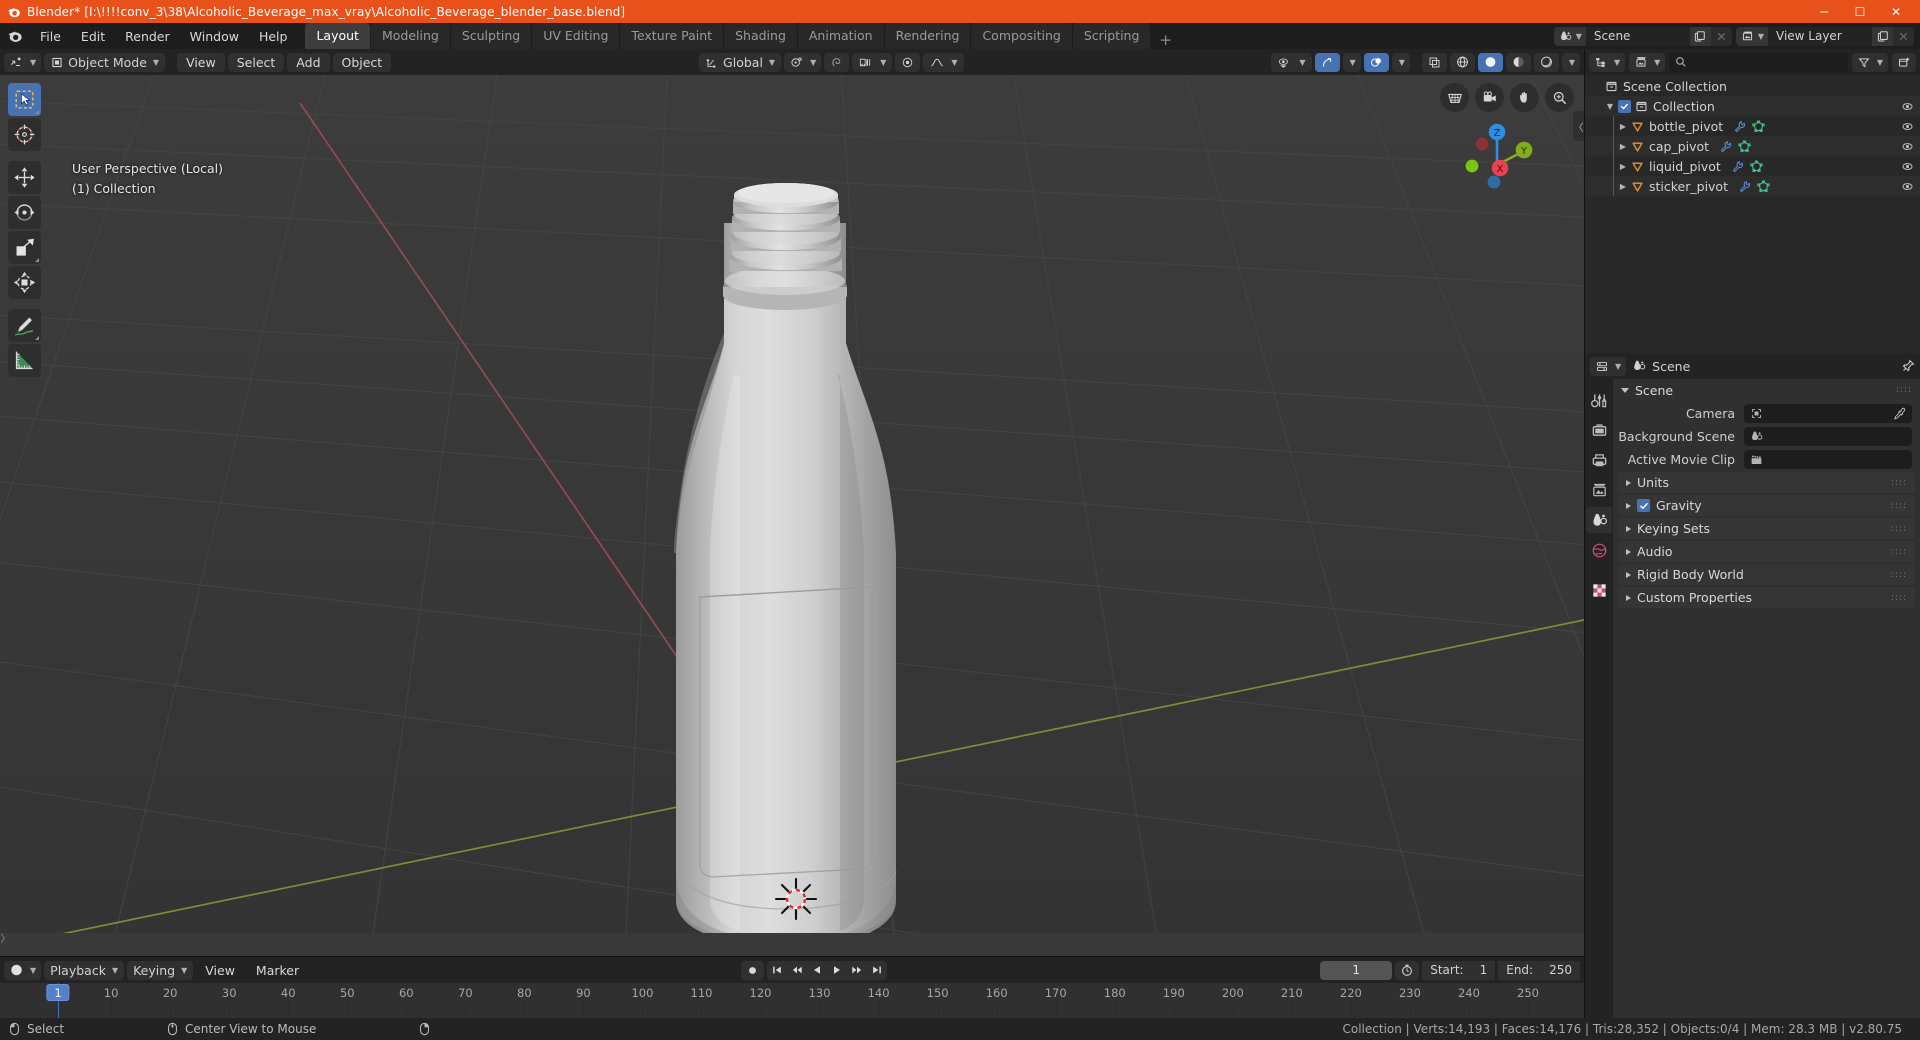 The height and width of the screenshot is (1040, 1920). Describe the element at coordinates (1610, 106) in the screenshot. I see `disclosure-triangle-icon: ▼` at that location.